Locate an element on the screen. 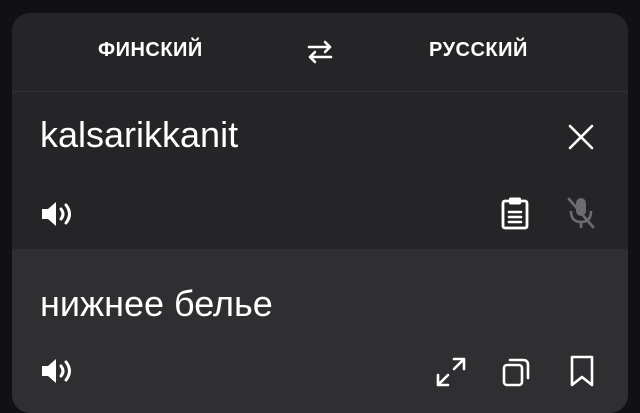  speak-source-button is located at coordinates (58, 214).